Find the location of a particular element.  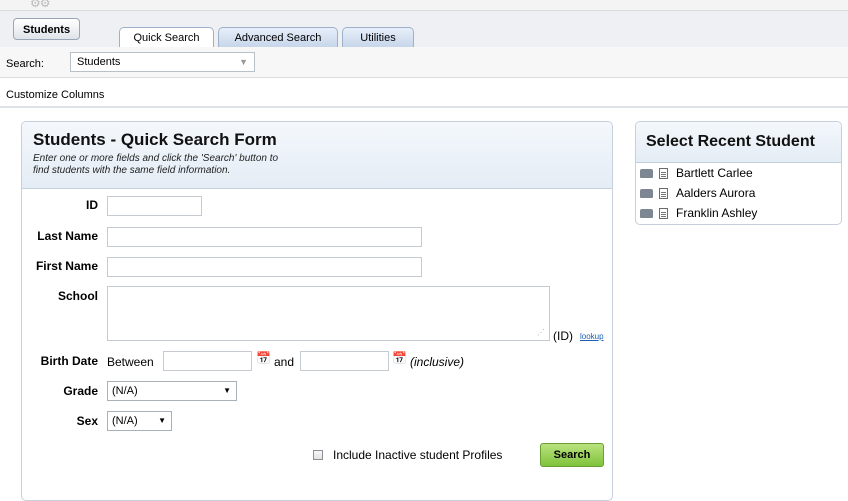

include-inactive-label: Include Inactive student Profiles is located at coordinates (418, 455).